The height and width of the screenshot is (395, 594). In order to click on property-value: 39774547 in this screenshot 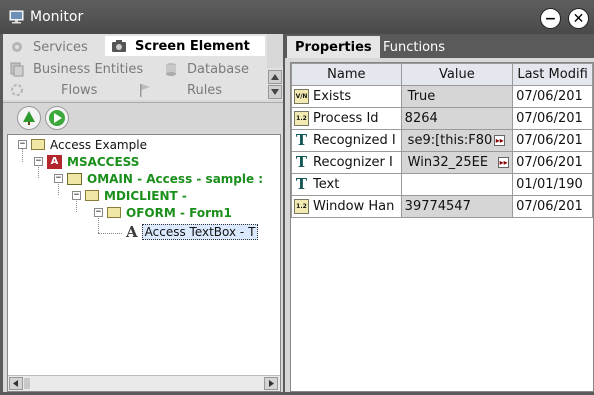, I will do `click(437, 206)`.